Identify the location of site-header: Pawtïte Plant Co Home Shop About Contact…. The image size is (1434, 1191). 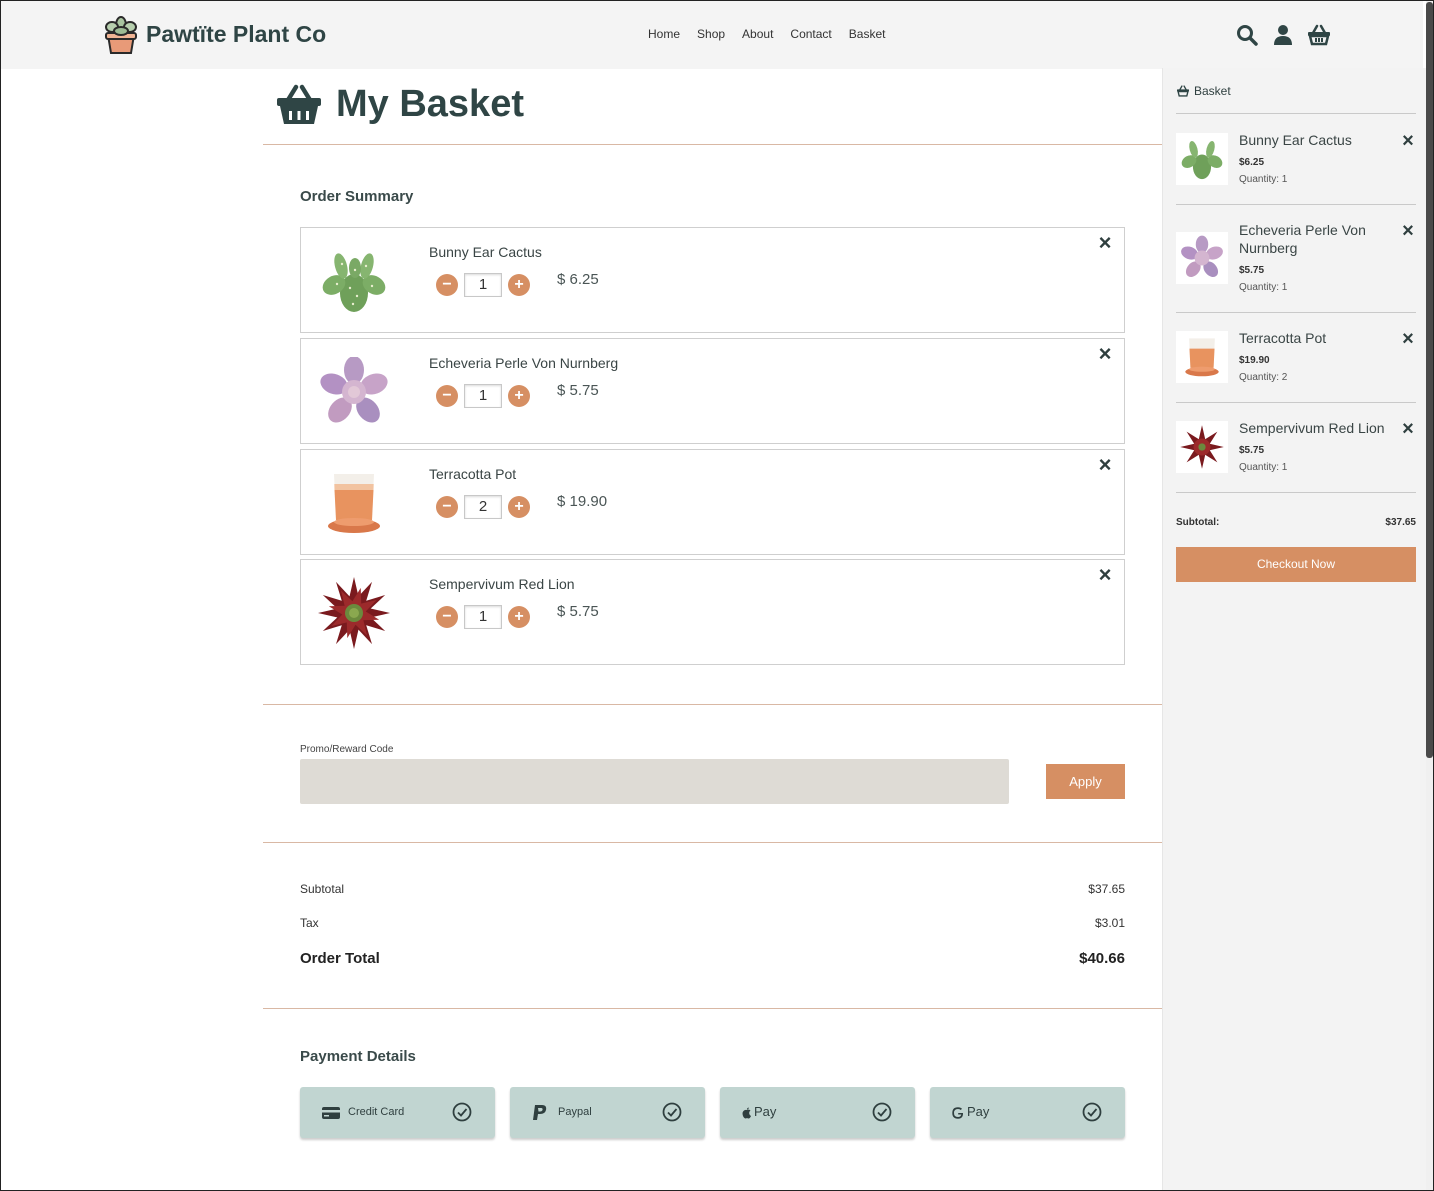
(712, 35).